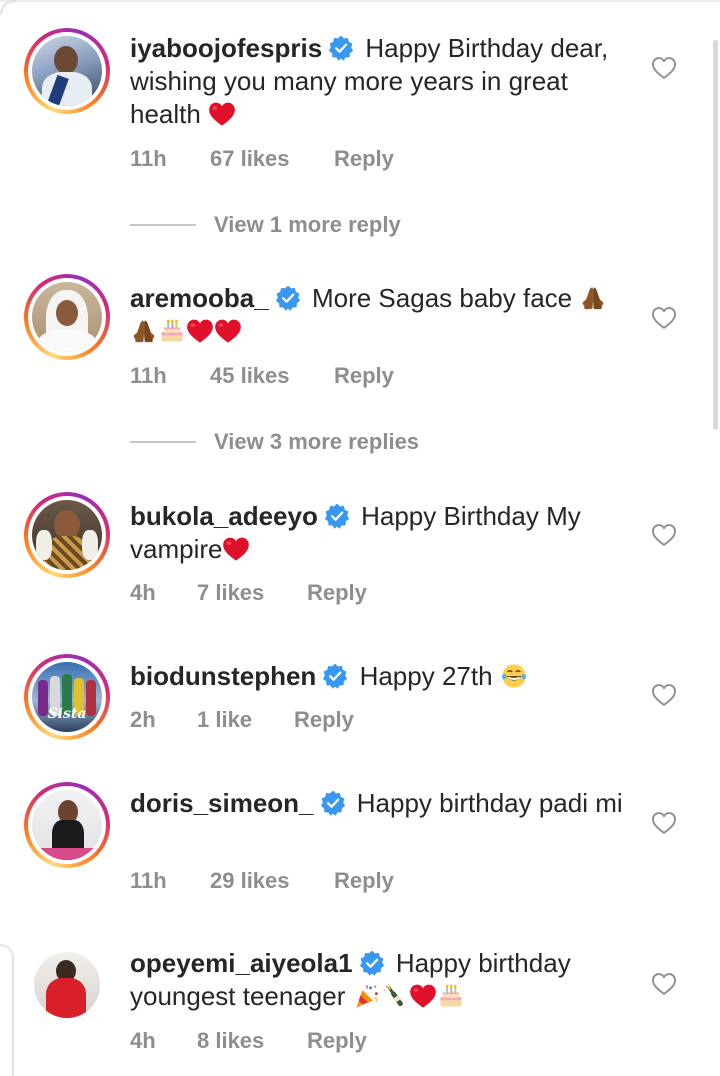 The image size is (720, 1076). I want to click on username: aremooba_, so click(199, 298).